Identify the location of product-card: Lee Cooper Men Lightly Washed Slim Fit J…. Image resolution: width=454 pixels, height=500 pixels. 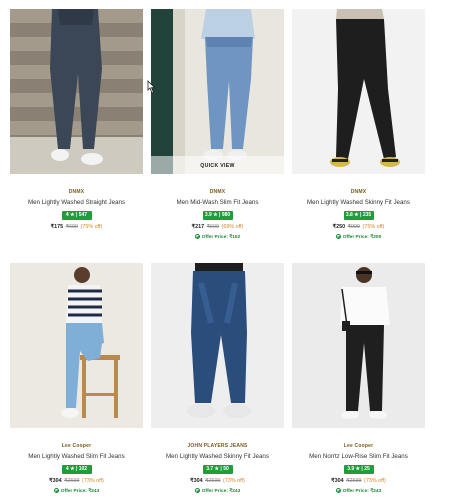
(76, 378).